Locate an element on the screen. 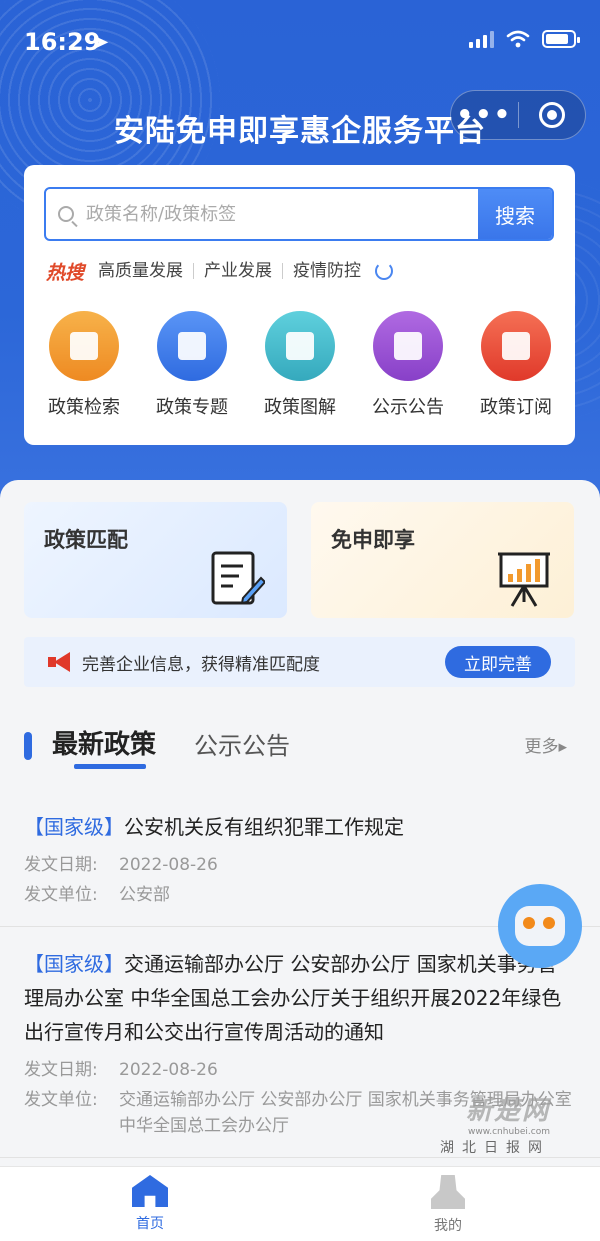 This screenshot has height=1241, width=600. folder-search-icon is located at coordinates (84, 346).